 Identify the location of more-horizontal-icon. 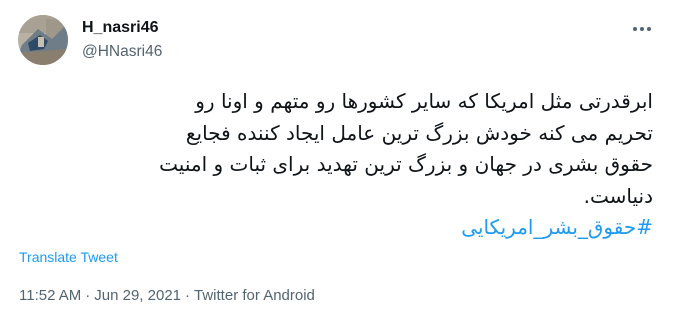
(642, 29).